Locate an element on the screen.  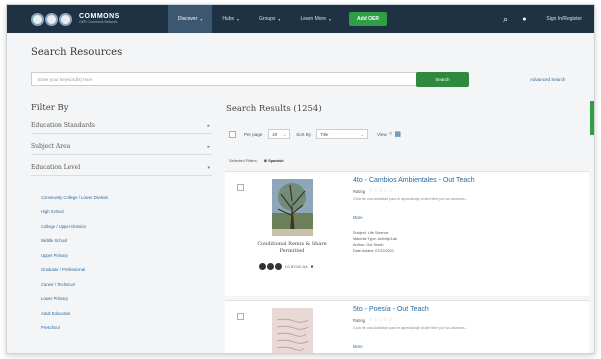
level-item-adult-education: Adult Education is located at coordinates (74, 313).